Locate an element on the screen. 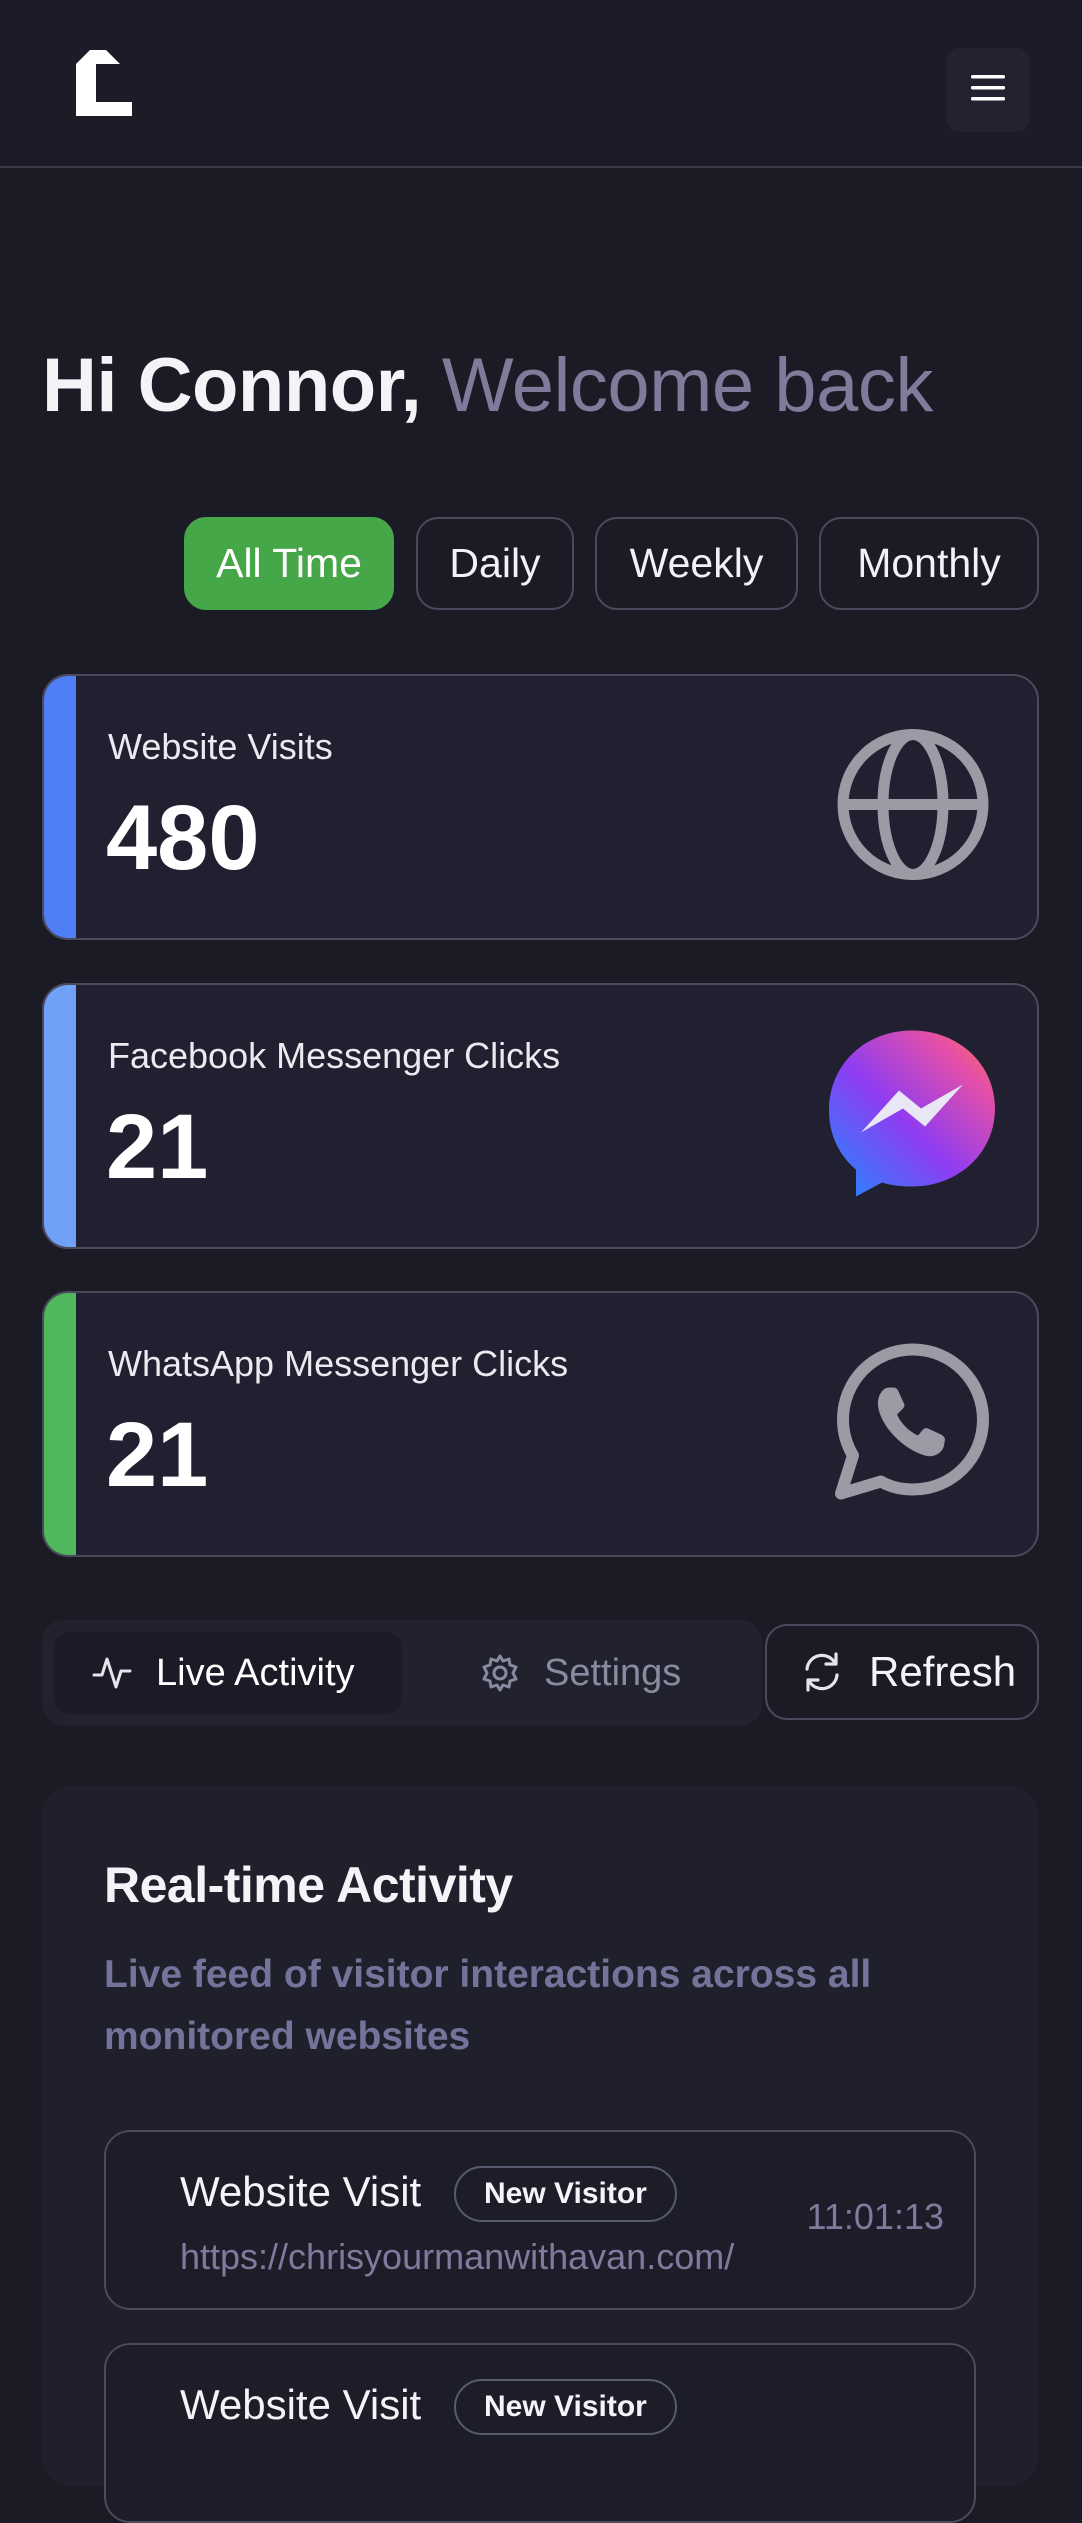  page-greeting: Hi Connor, Welcome back is located at coordinates (487, 386).